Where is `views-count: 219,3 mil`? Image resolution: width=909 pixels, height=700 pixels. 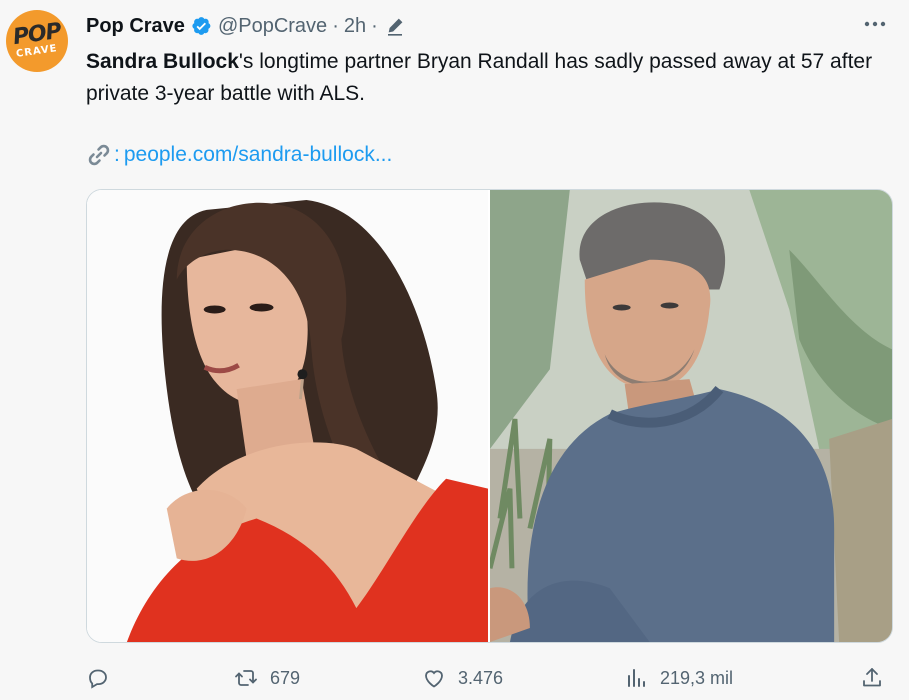
views-count: 219,3 mil is located at coordinates (697, 677).